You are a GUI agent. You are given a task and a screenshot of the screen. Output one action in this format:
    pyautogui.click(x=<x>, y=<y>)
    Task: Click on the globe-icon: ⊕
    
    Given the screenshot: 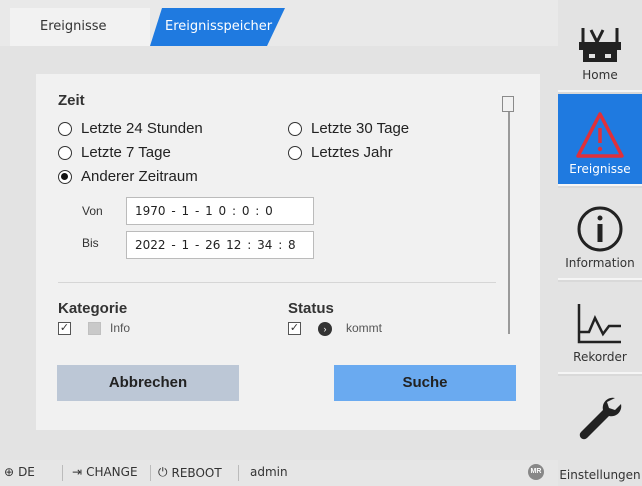 What is the action you would take?
    pyautogui.click(x=9, y=472)
    